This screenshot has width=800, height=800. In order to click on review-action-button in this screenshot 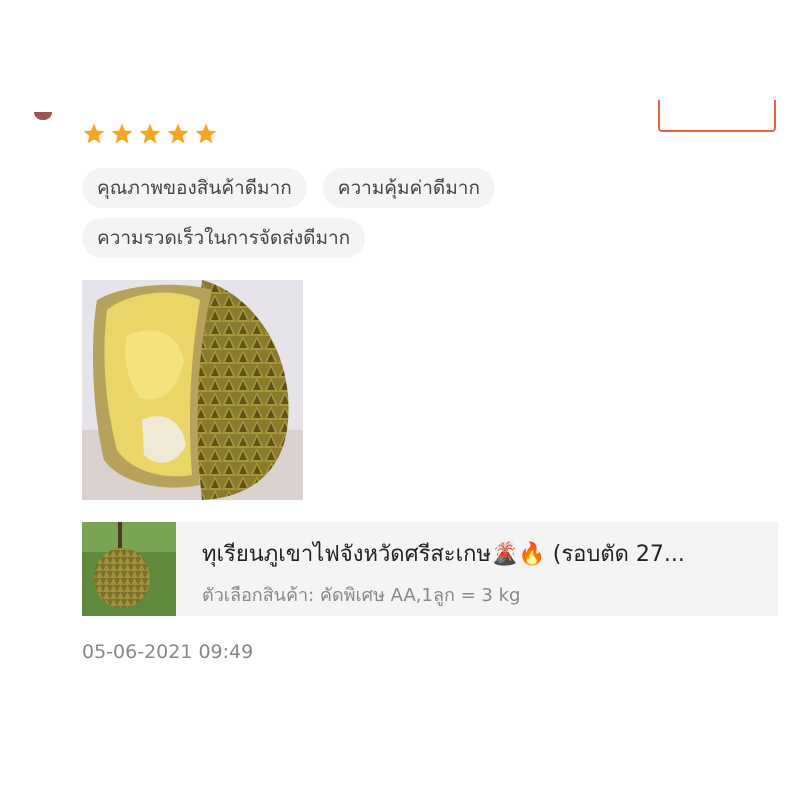, I will do `click(717, 116)`.